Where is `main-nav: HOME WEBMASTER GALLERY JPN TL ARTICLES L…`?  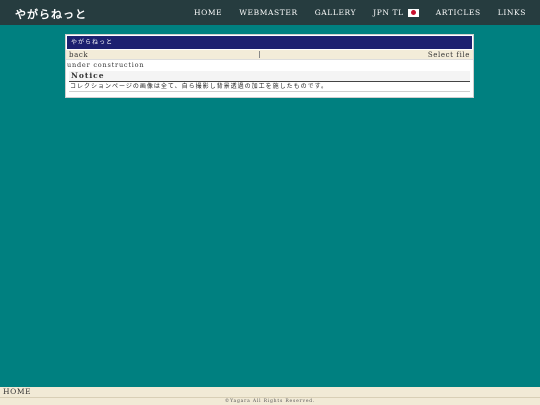
main-nav: HOME WEBMASTER GALLERY JPN TL ARTICLES L… is located at coordinates (360, 12).